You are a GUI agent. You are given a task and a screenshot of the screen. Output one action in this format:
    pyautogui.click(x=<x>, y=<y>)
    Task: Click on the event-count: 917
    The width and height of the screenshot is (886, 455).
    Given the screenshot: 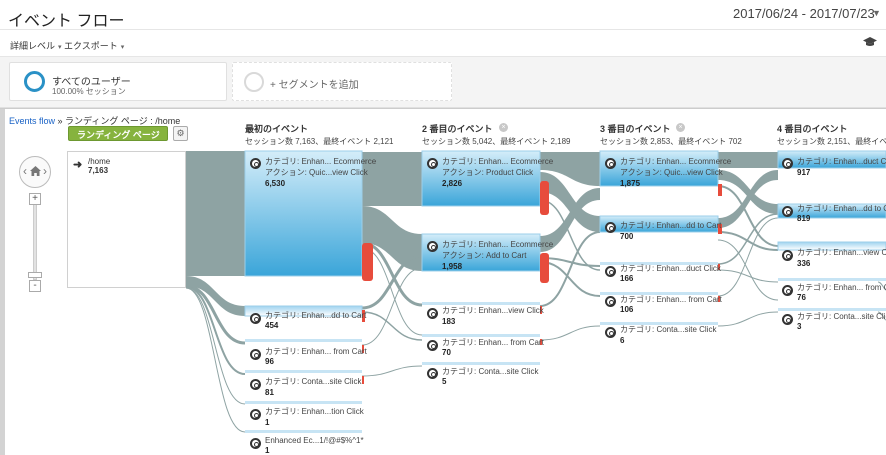 What is the action you would take?
    pyautogui.click(x=804, y=172)
    